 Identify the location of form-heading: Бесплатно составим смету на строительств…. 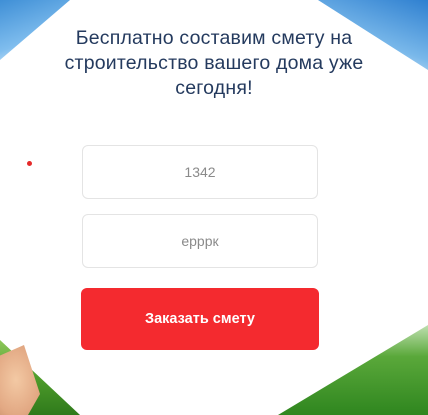
(214, 63).